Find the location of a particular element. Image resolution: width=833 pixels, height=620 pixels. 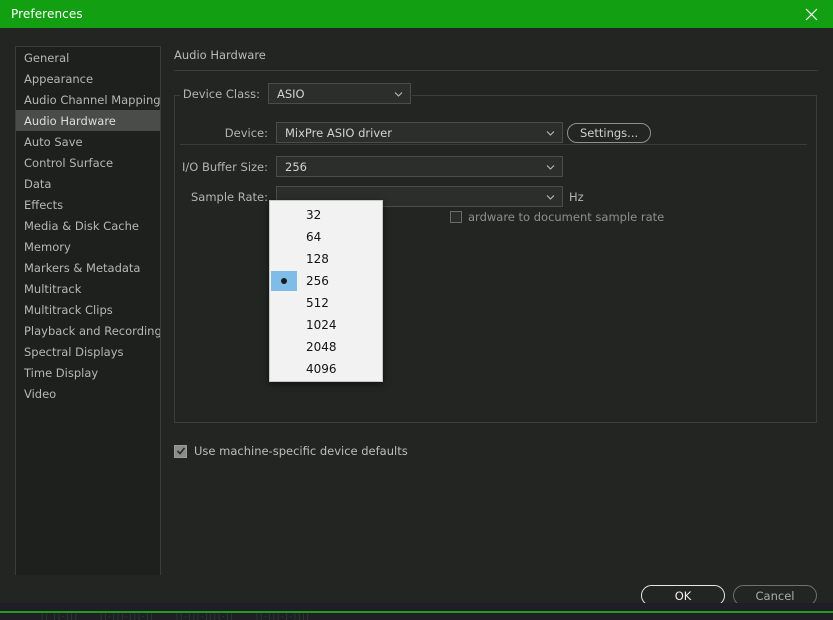

sidebar-item-appearance: Appearance is located at coordinates (88, 78).